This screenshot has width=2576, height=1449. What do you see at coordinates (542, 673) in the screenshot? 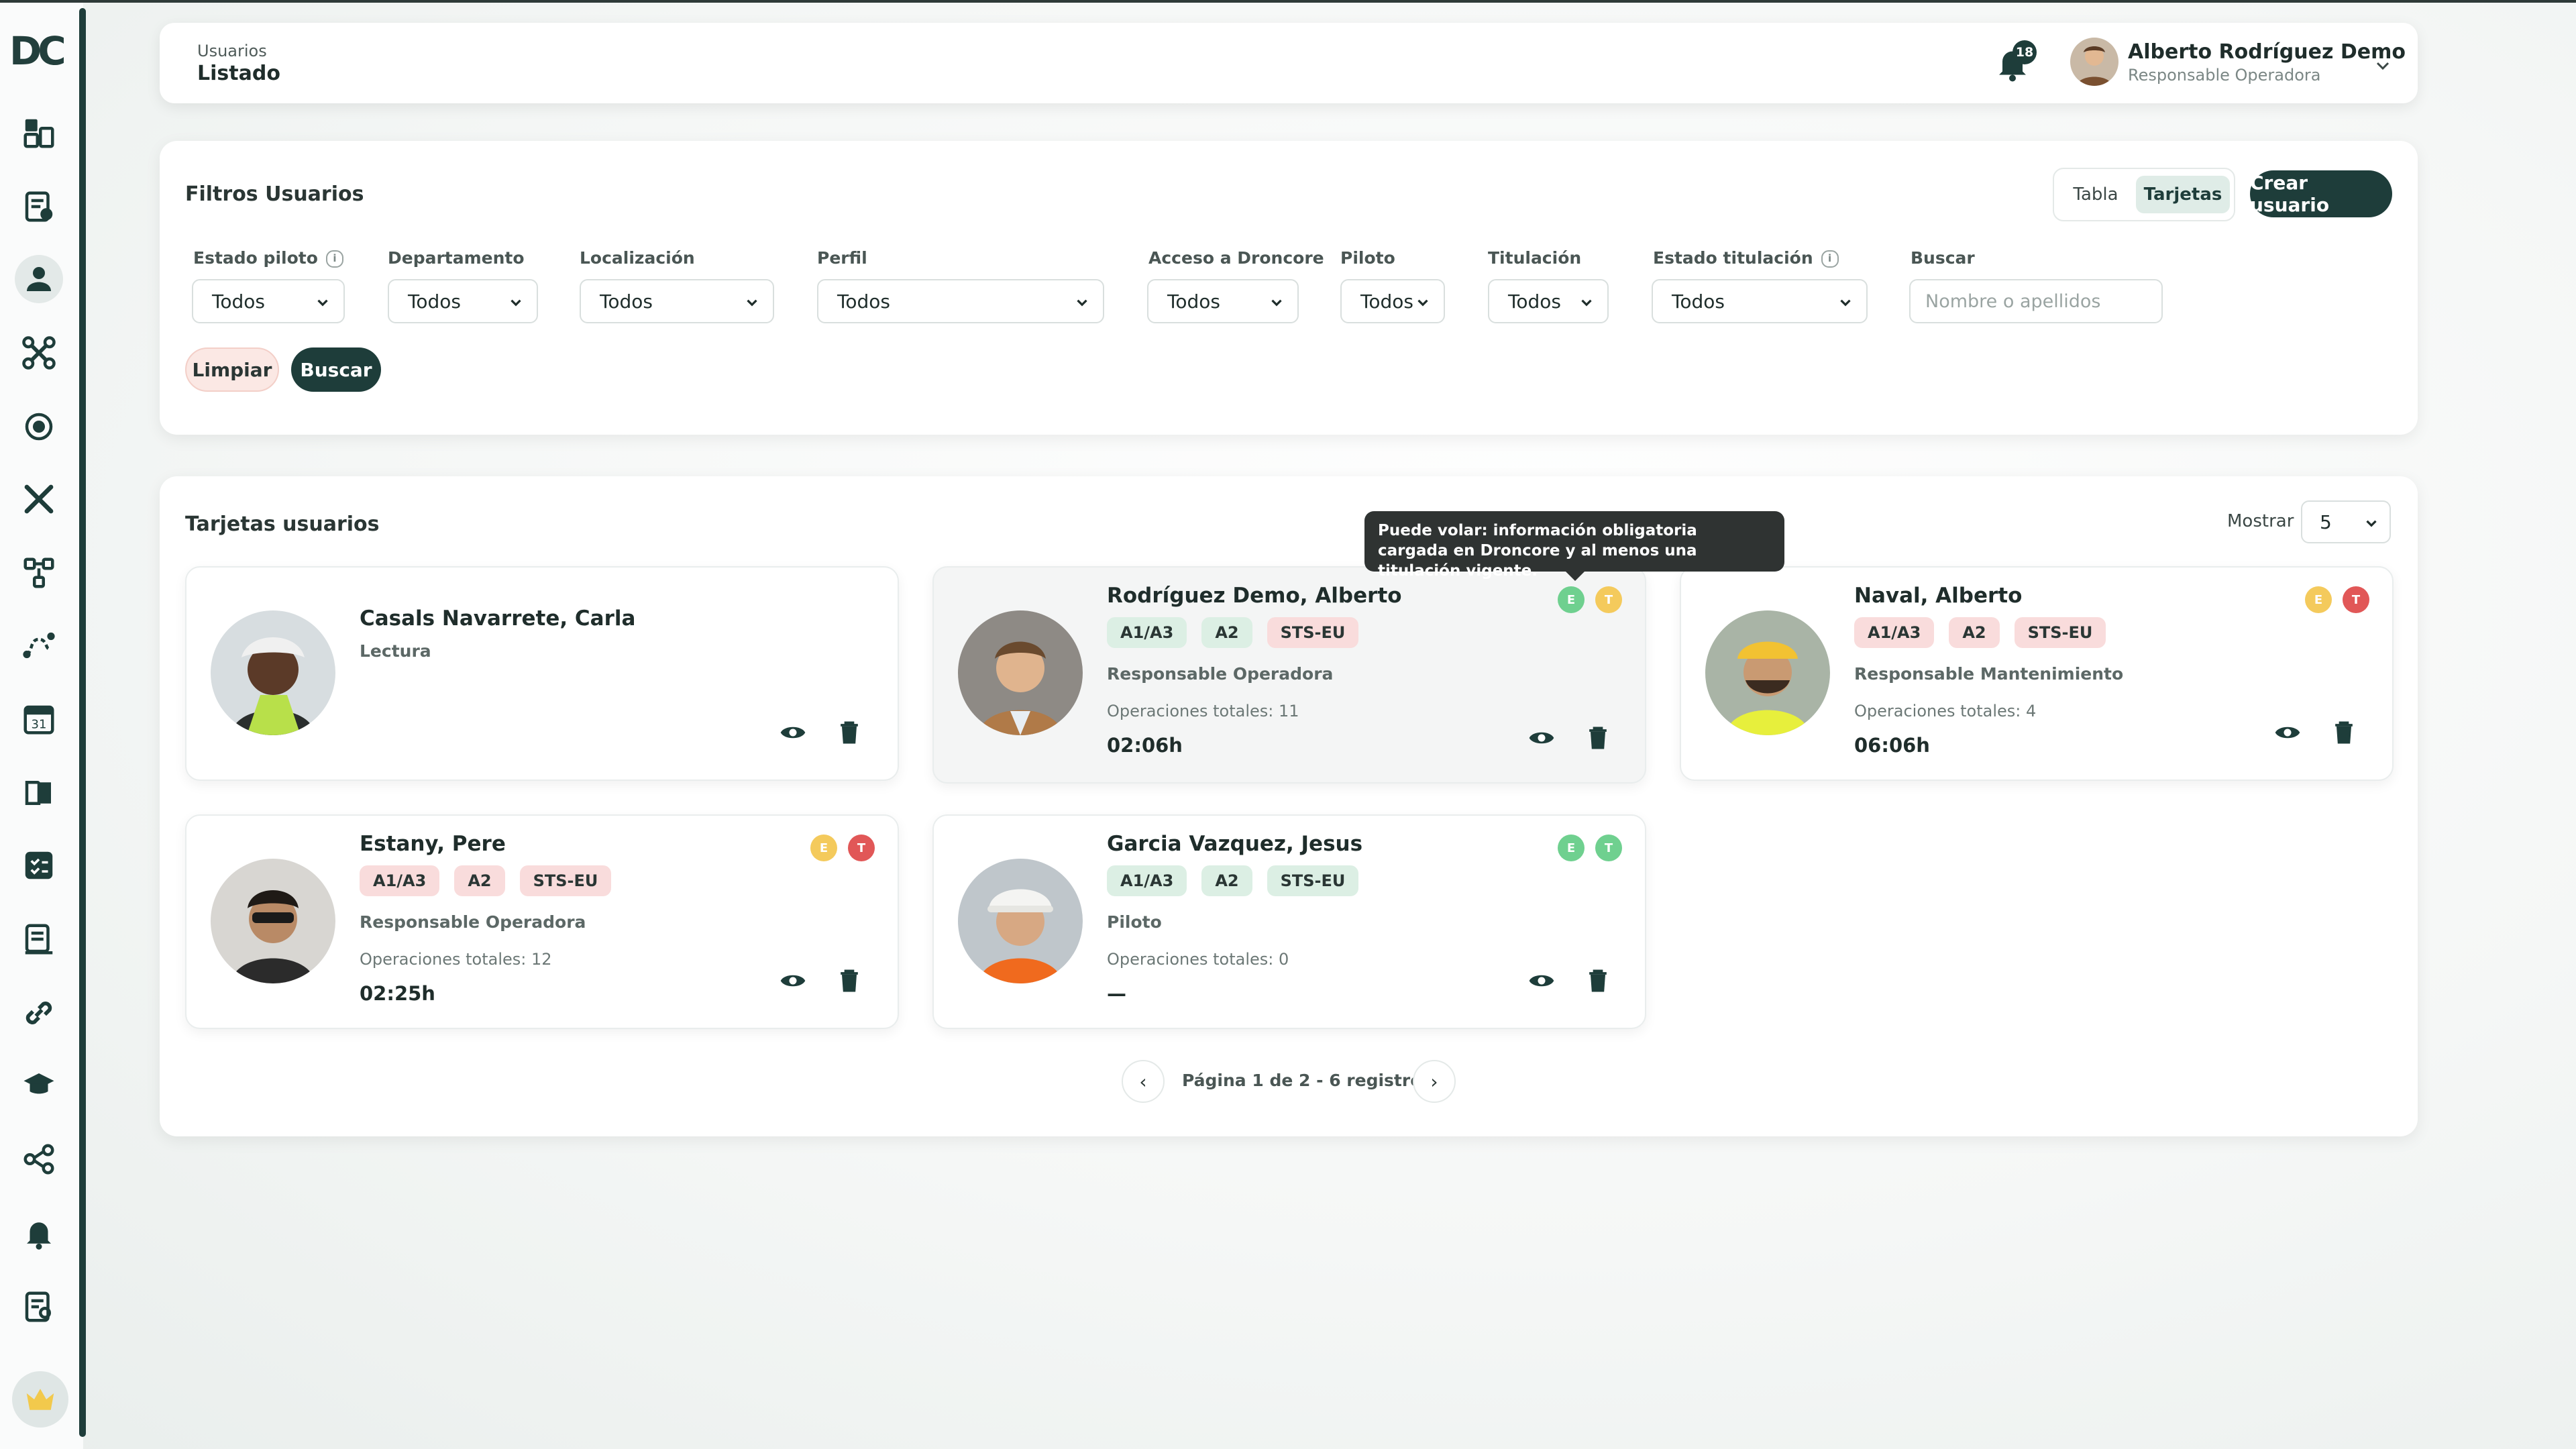
I see `user-card: Casals Navarrete, Carla Lectura` at bounding box center [542, 673].